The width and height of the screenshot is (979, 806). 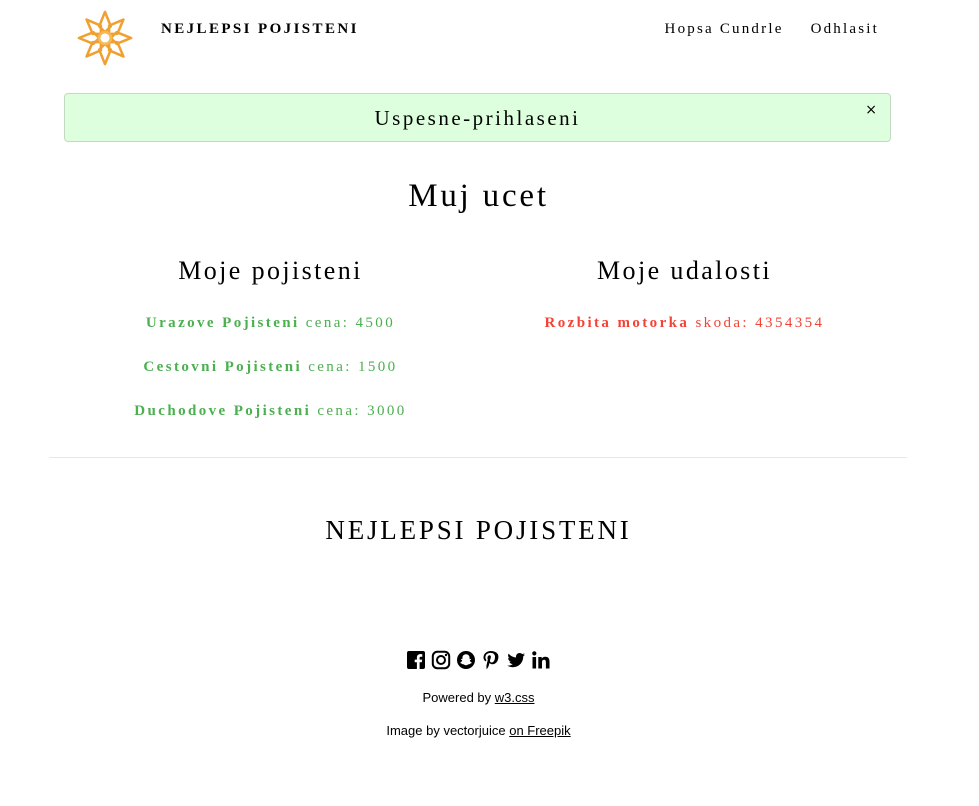 I want to click on instagram-icon, so click(x=441, y=660).